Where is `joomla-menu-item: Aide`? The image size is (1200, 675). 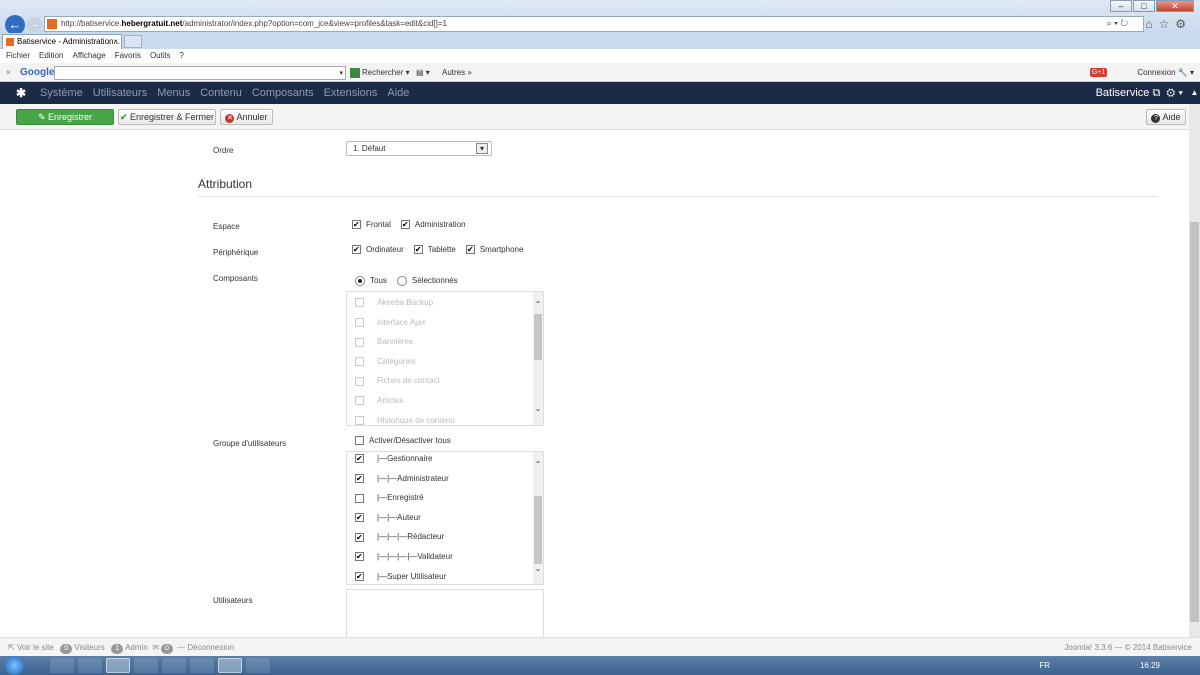
joomla-menu-item: Aide is located at coordinates (398, 93).